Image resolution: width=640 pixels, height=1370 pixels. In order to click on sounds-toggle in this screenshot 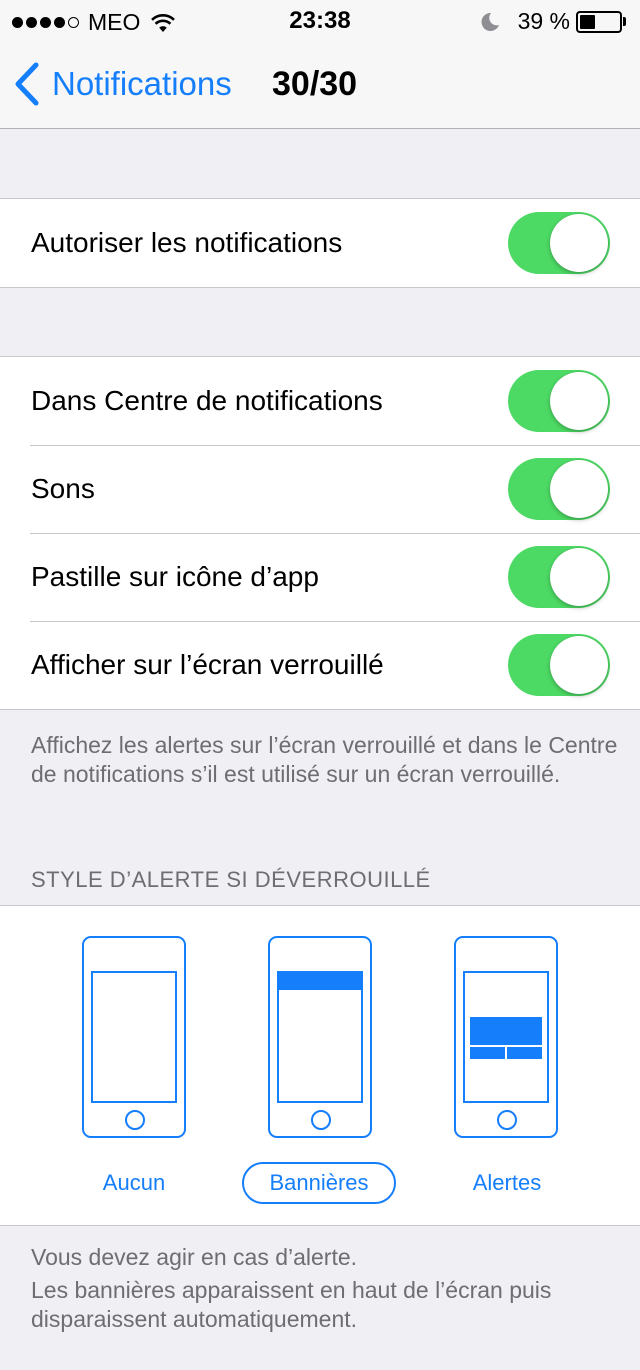, I will do `click(559, 489)`.